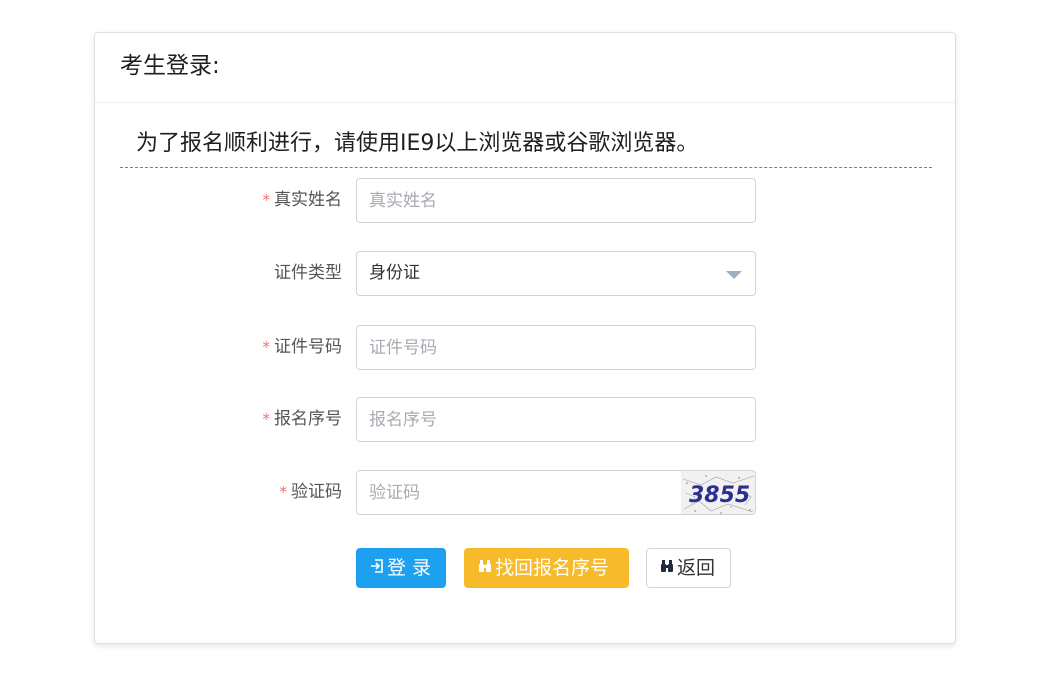  What do you see at coordinates (556, 273) in the screenshot?
I see `id-type-select: 身份证` at bounding box center [556, 273].